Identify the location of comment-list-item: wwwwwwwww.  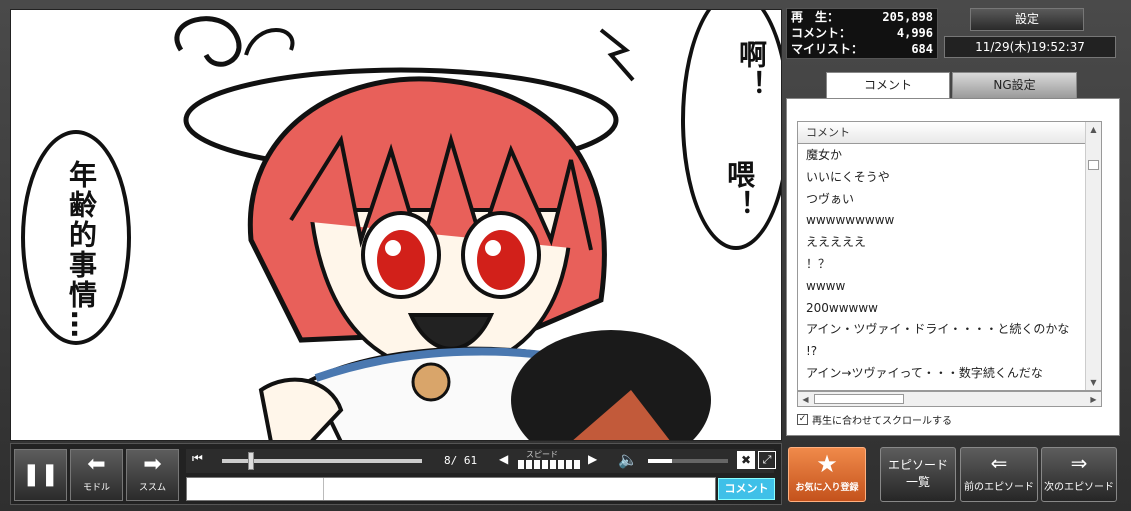
(953, 221).